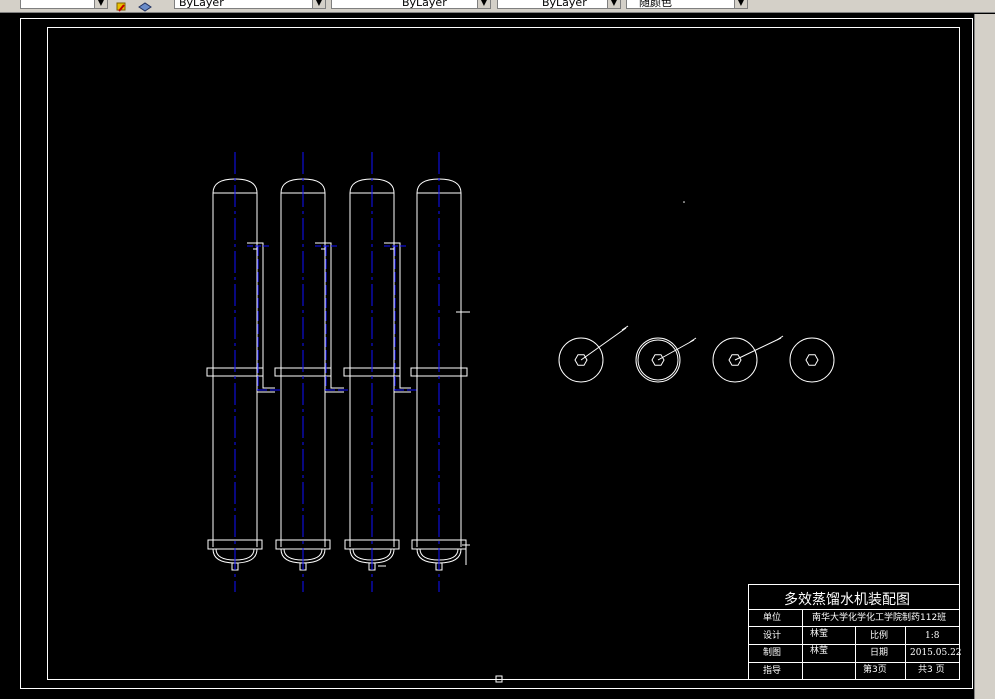 The image size is (995, 699). I want to click on shell-circle, so click(812, 360).